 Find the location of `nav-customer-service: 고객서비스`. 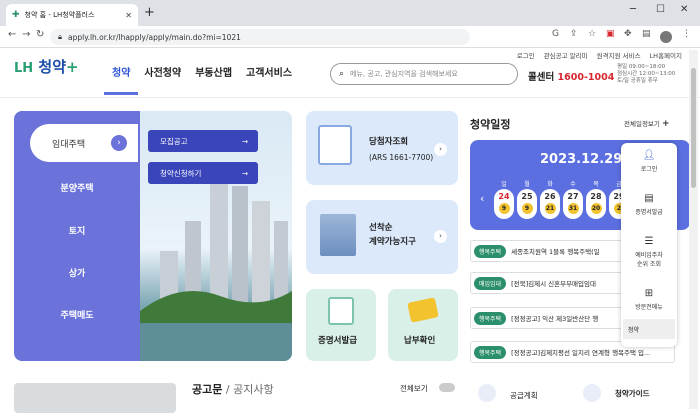

nav-customer-service: 고객서비스 is located at coordinates (269, 71).